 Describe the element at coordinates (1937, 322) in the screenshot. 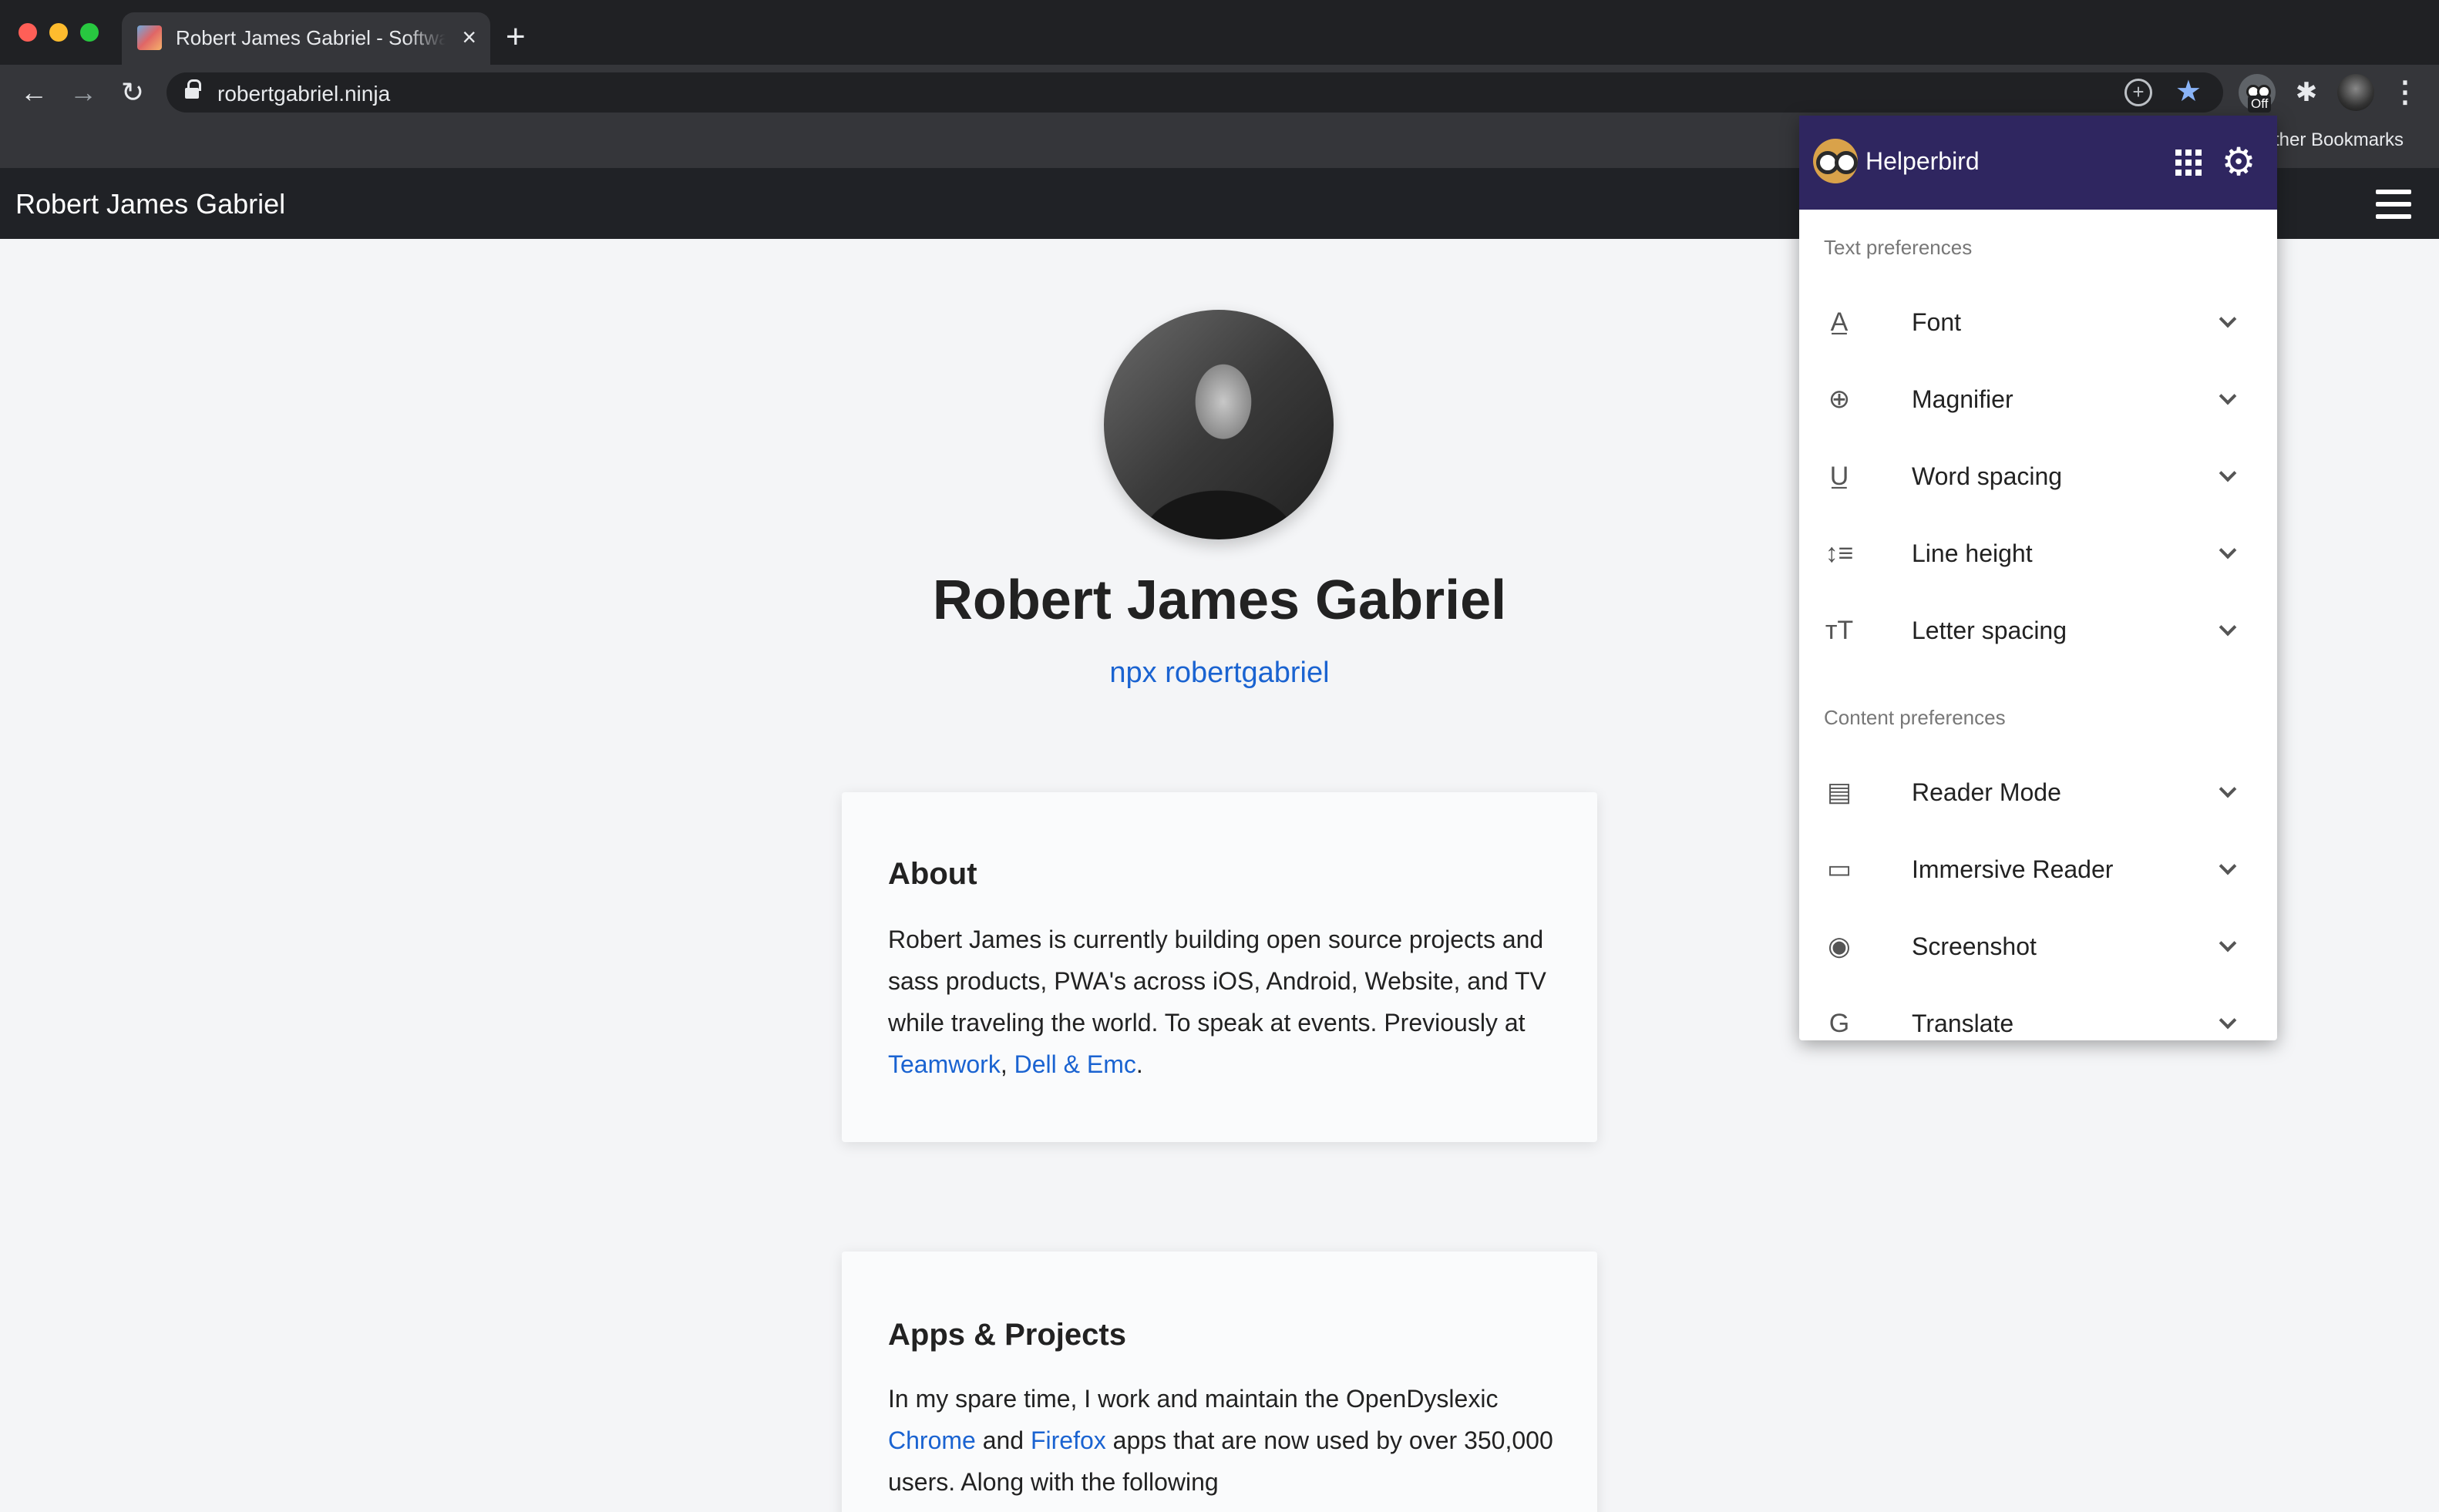

I see `pref-label: Font` at that location.